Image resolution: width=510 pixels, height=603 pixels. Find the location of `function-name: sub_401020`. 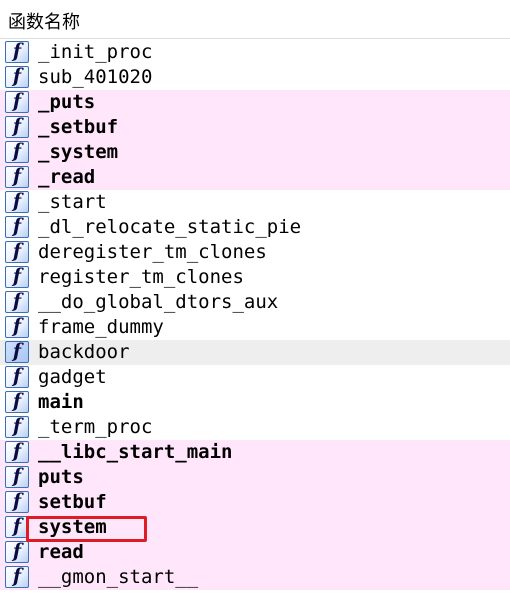

function-name: sub_401020 is located at coordinates (95, 77).